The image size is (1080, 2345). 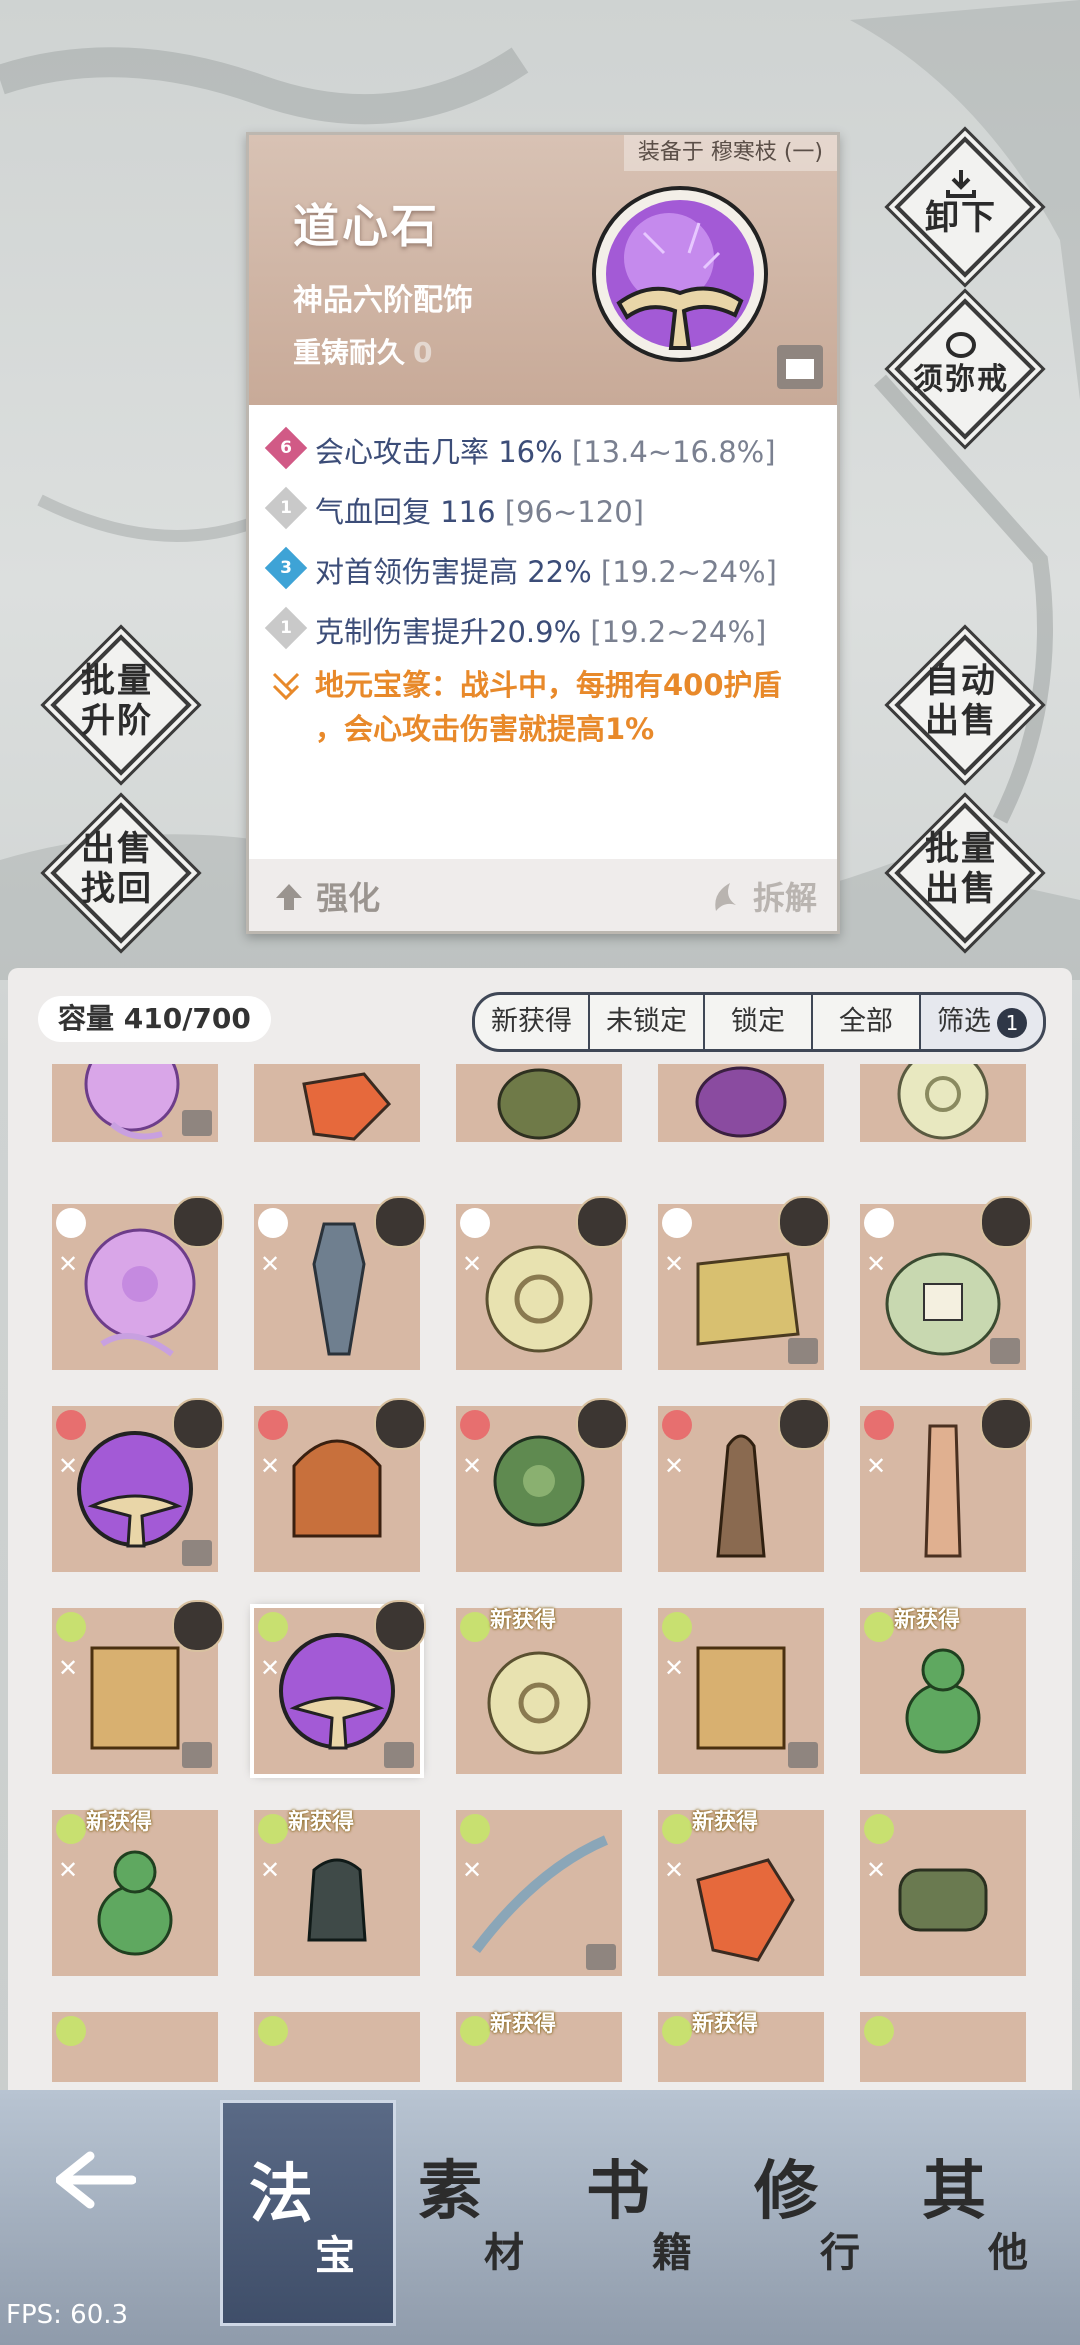 What do you see at coordinates (645, 2210) in the screenshot?
I see `tab-books: 书籍` at bounding box center [645, 2210].